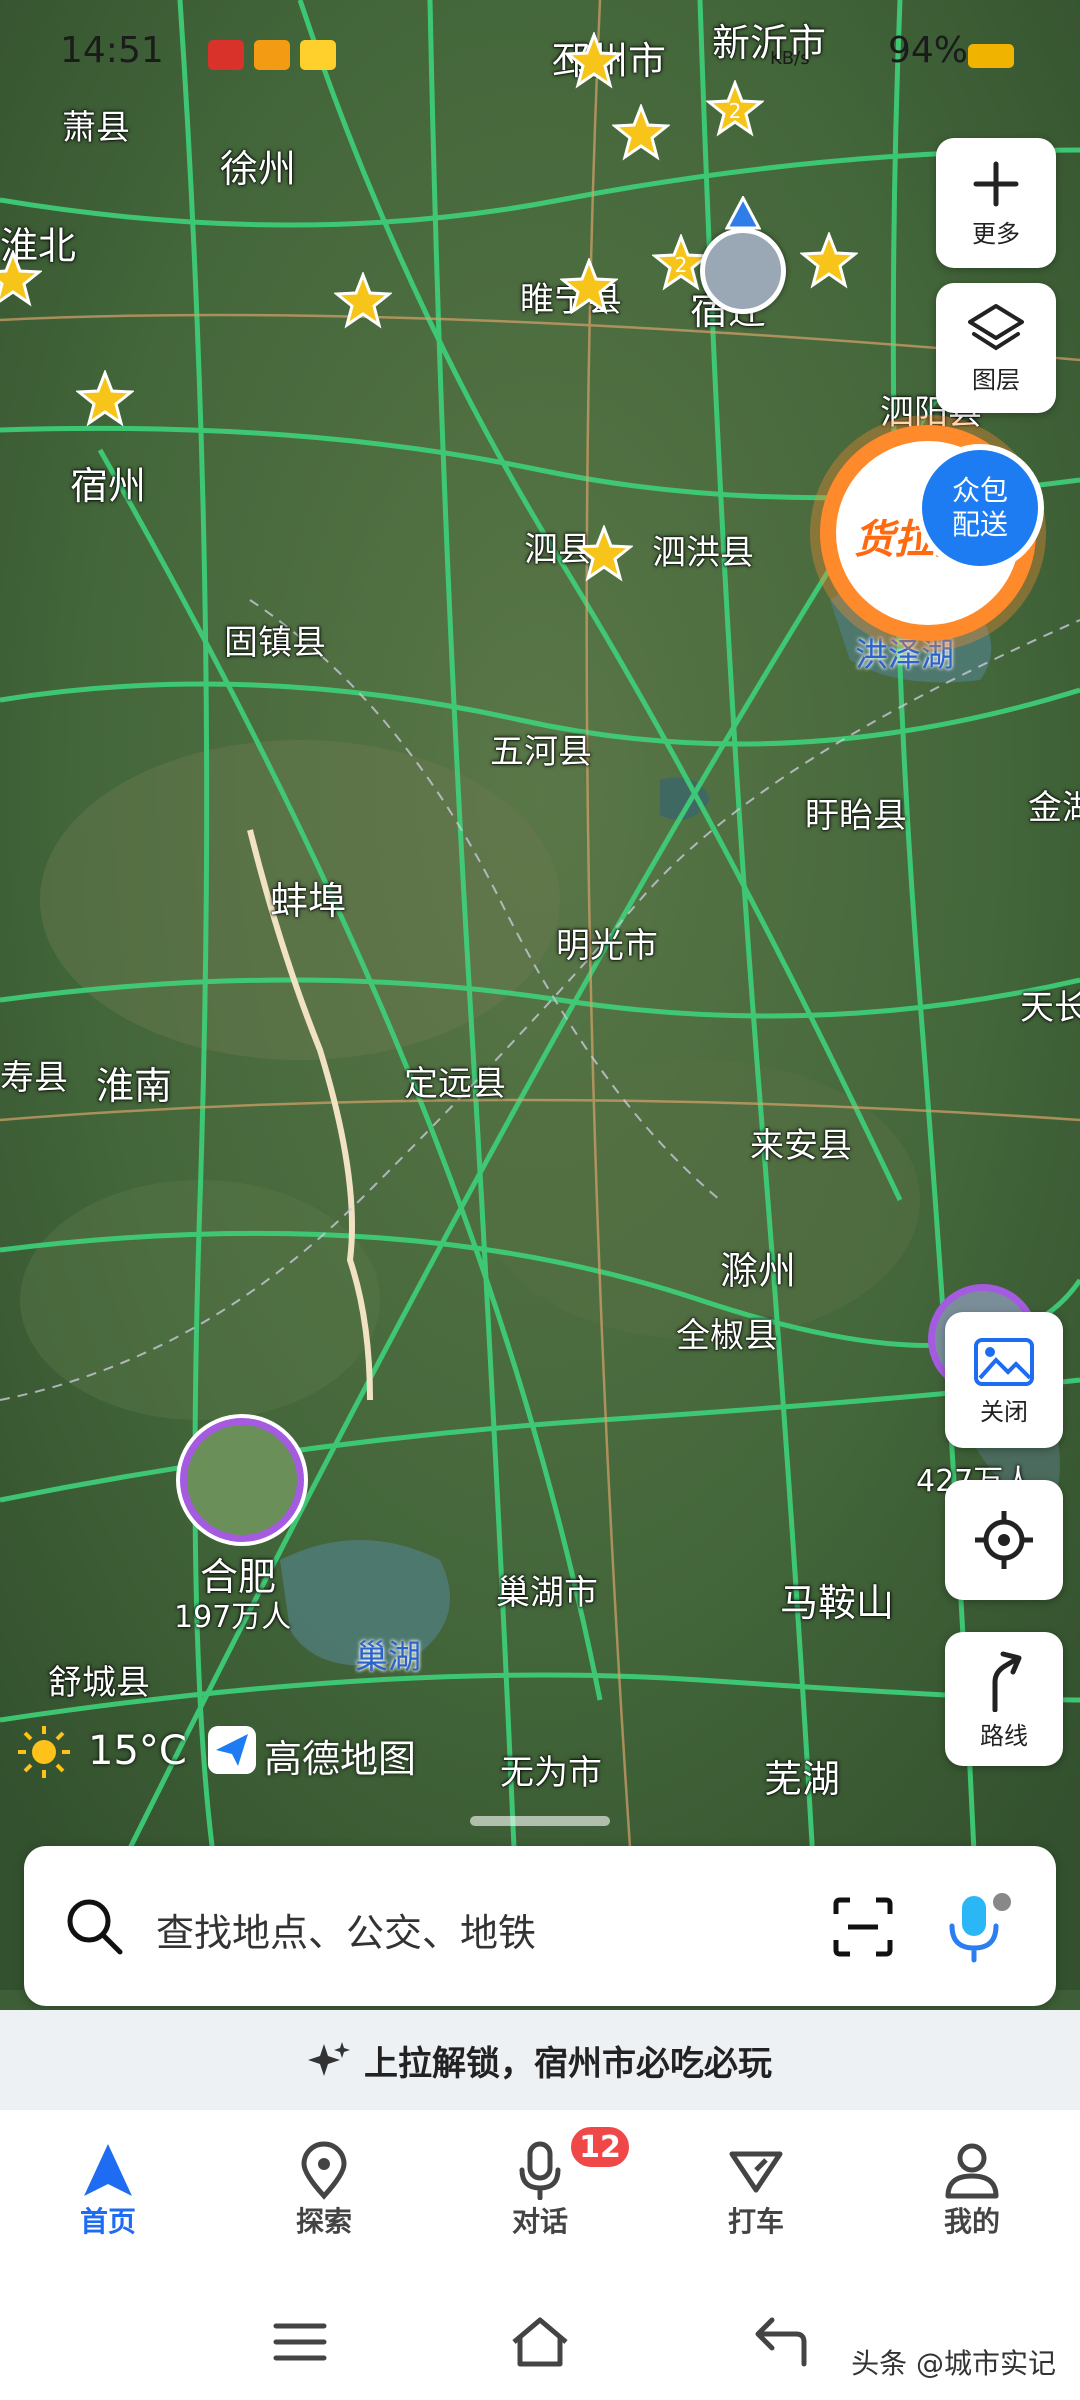 This screenshot has width=1080, height=2400. What do you see at coordinates (996, 326) in the screenshot?
I see `layers-icon` at bounding box center [996, 326].